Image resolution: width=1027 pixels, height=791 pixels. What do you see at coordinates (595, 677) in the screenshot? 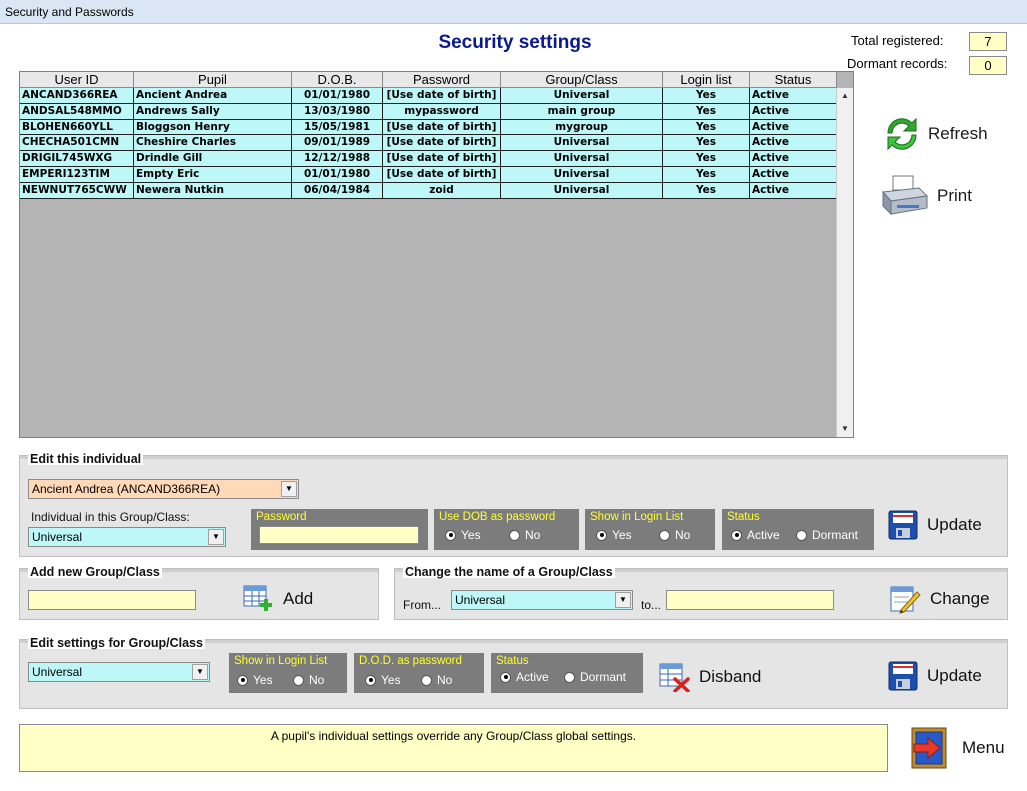
I see `group-status-dormant-radio: Dormant` at bounding box center [595, 677].